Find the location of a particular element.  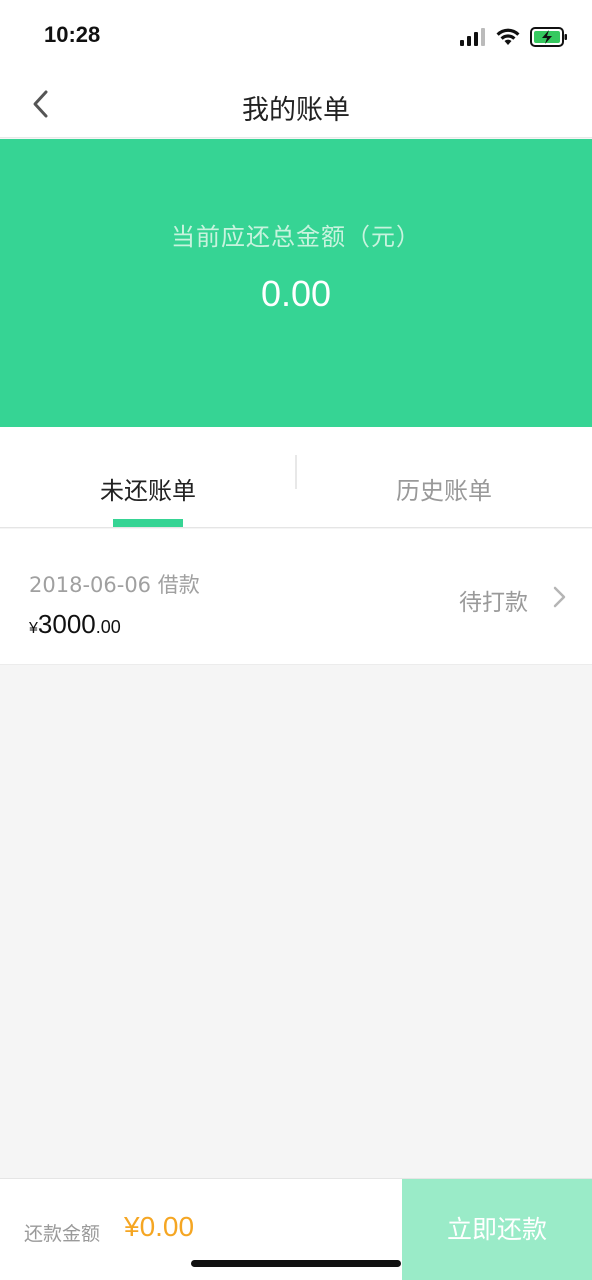

bill-date: 2018-06-06 借款 is located at coordinates (114, 585).